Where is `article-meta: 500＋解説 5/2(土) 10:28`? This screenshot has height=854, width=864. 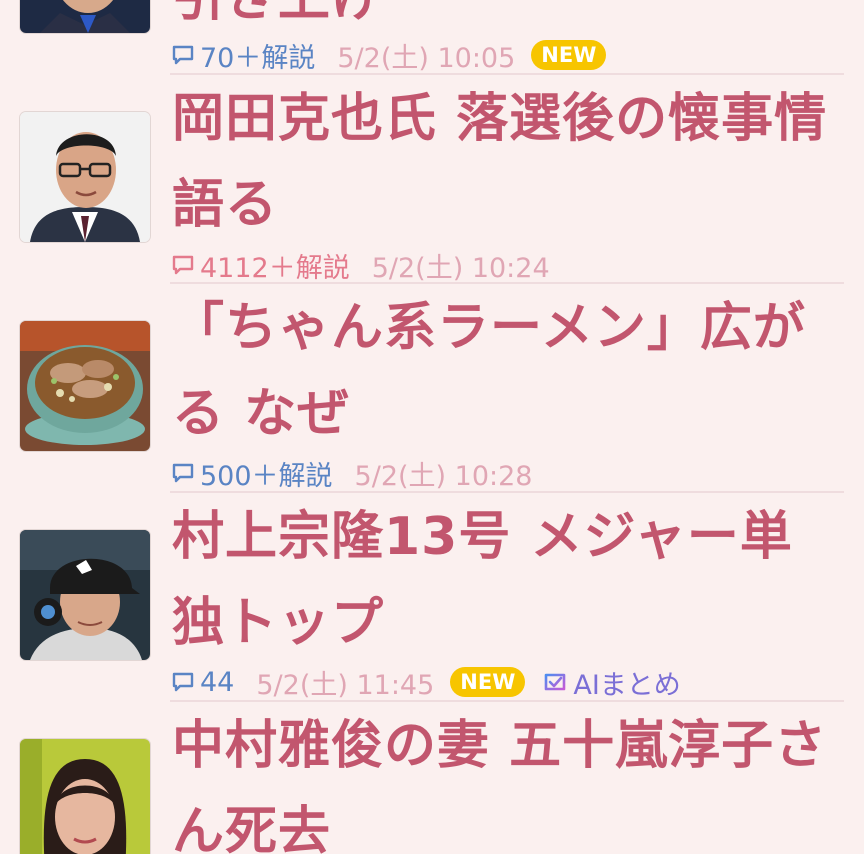 article-meta: 500＋解説 5/2(土) 10:28 is located at coordinates (351, 473).